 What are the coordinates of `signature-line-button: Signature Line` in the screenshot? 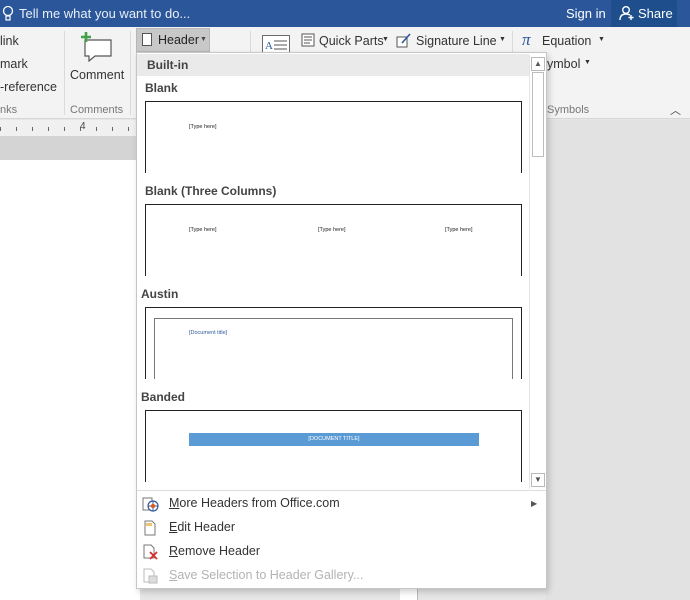 It's located at (456, 41).